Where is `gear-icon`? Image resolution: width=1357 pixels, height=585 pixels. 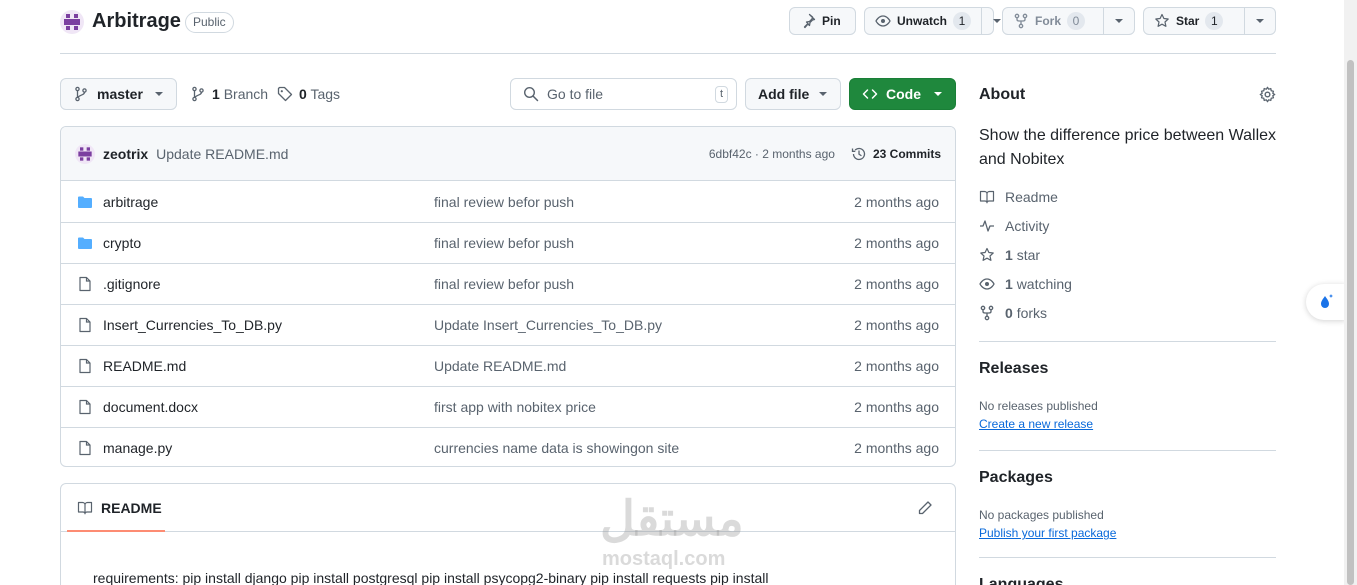
gear-icon is located at coordinates (1267, 94).